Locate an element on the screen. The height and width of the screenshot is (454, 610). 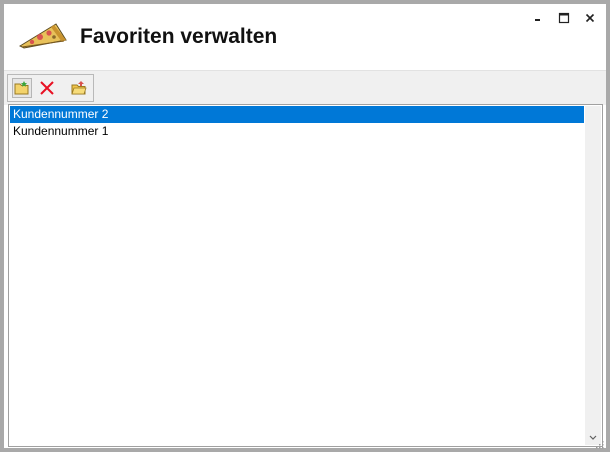
list-item: Kundennummer 1 is located at coordinates (297, 131).